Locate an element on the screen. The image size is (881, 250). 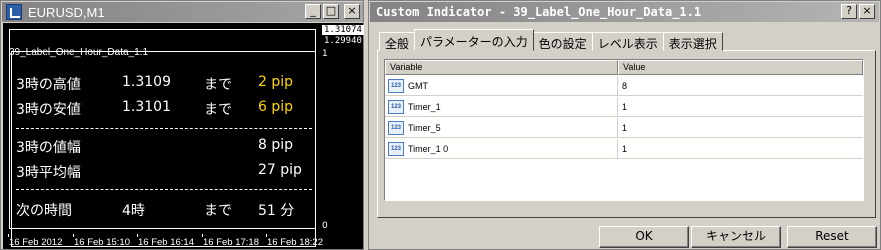
reset-button: Reset is located at coordinates (832, 237).